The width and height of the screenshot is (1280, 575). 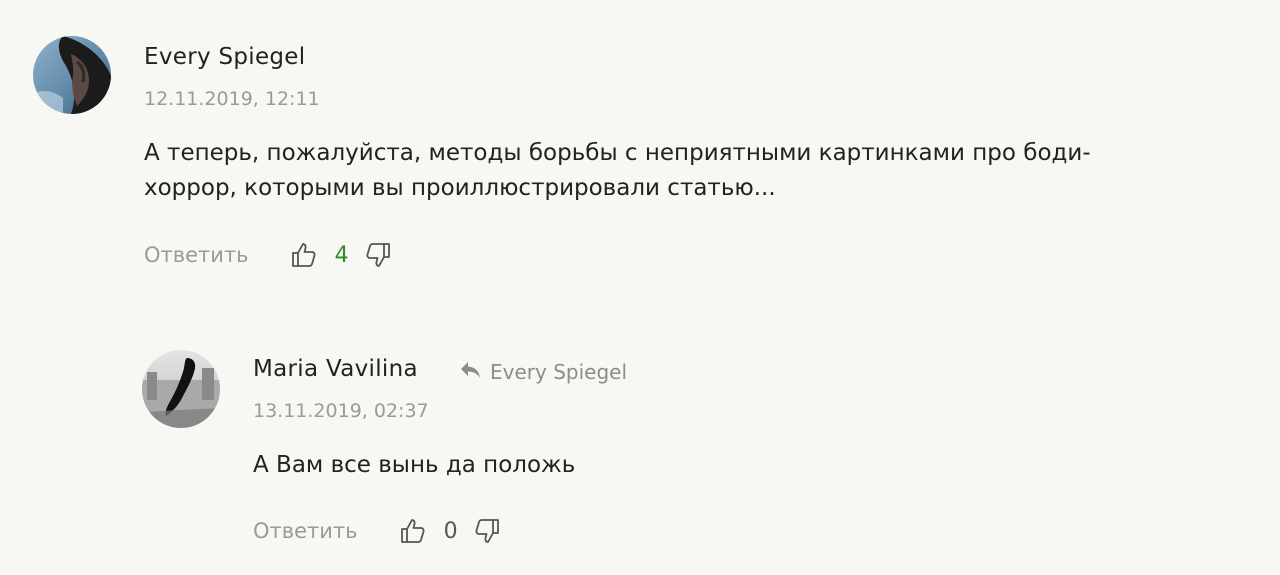 I want to click on reply-to-indicator: Every Spiegel, so click(x=543, y=372).